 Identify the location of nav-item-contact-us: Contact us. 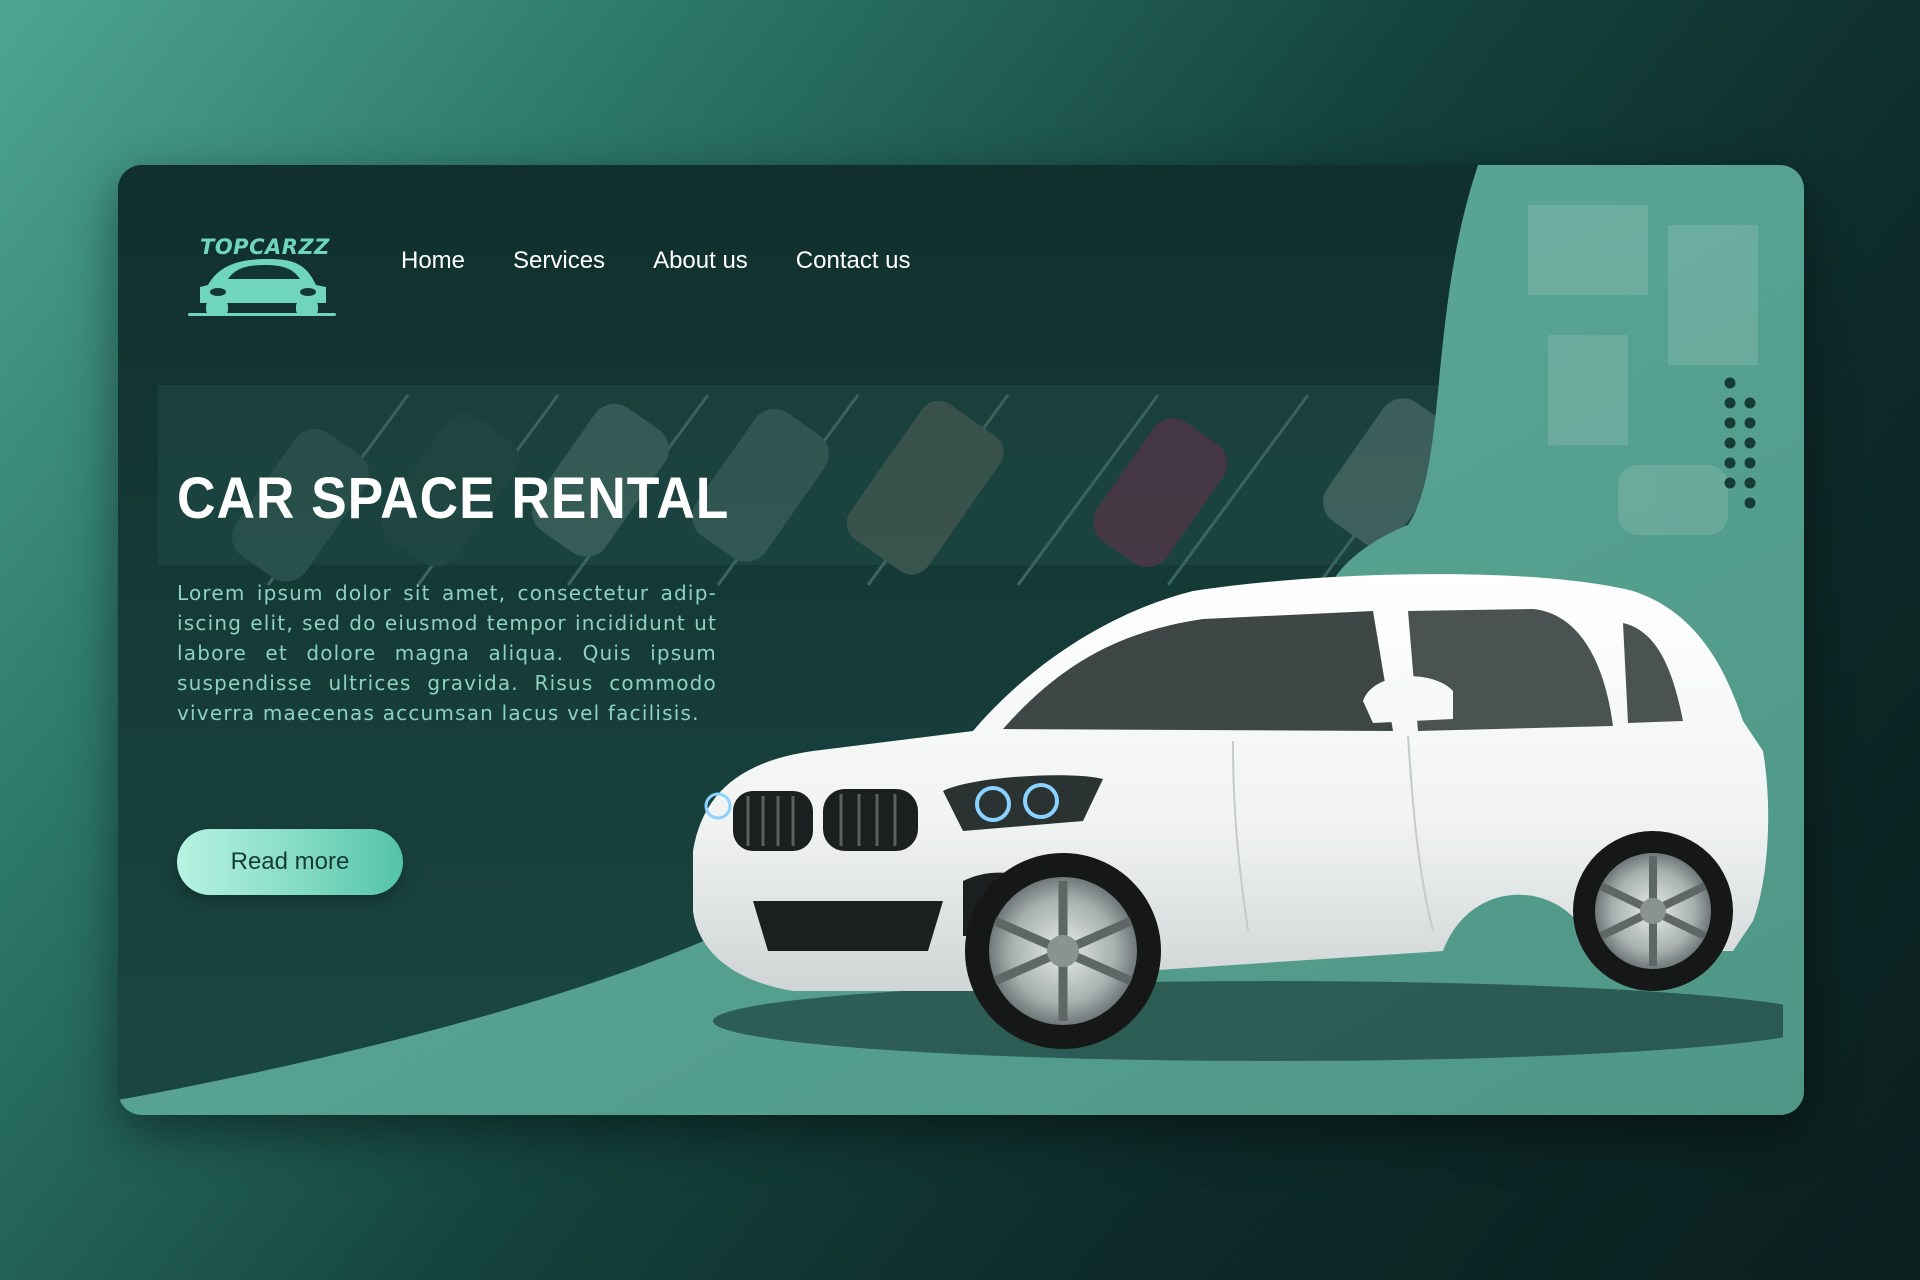
(853, 261).